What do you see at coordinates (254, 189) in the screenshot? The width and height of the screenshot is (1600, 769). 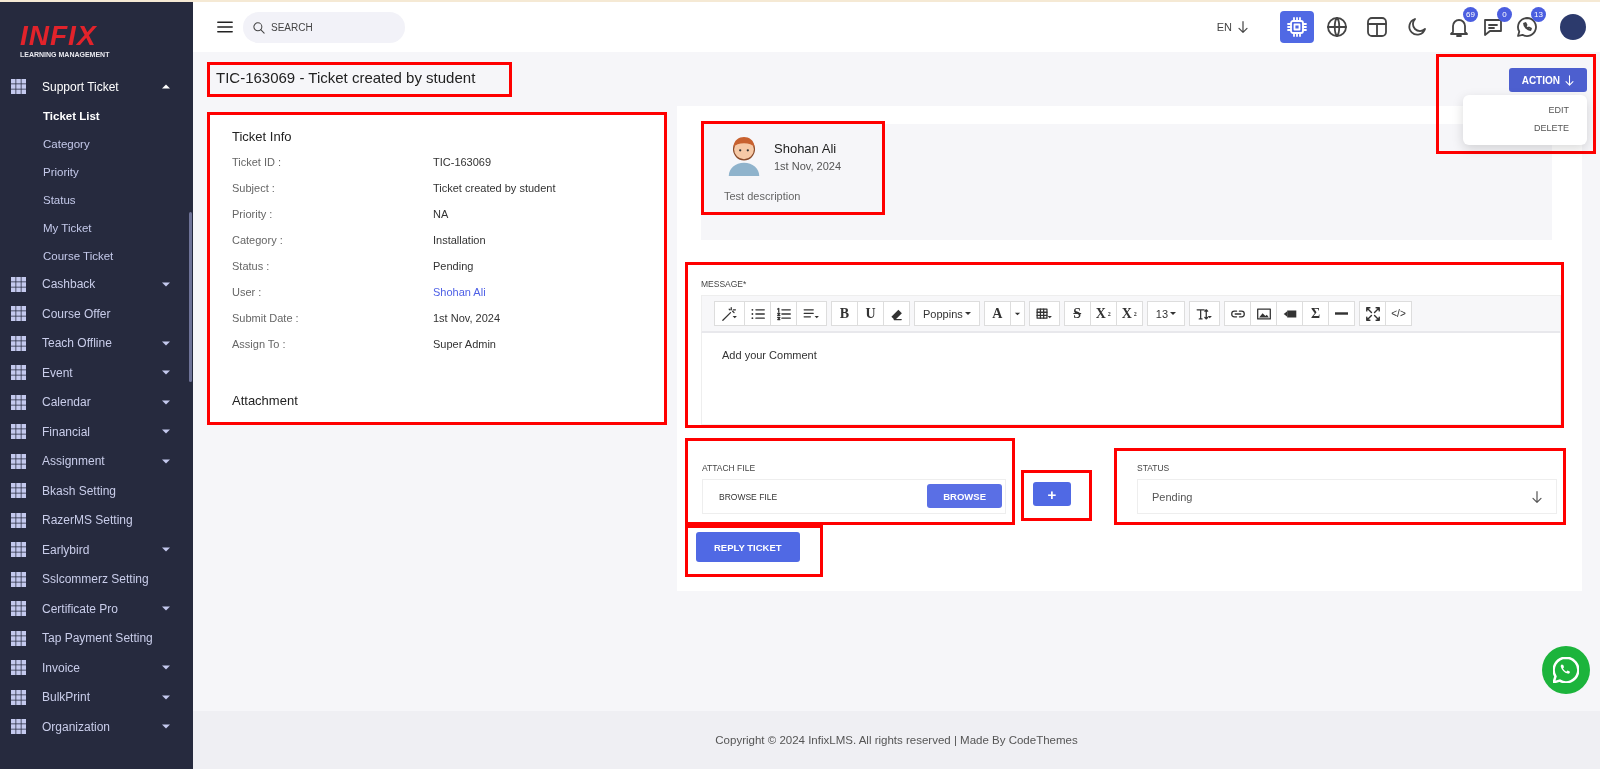 I see `field-label: Subject :` at bounding box center [254, 189].